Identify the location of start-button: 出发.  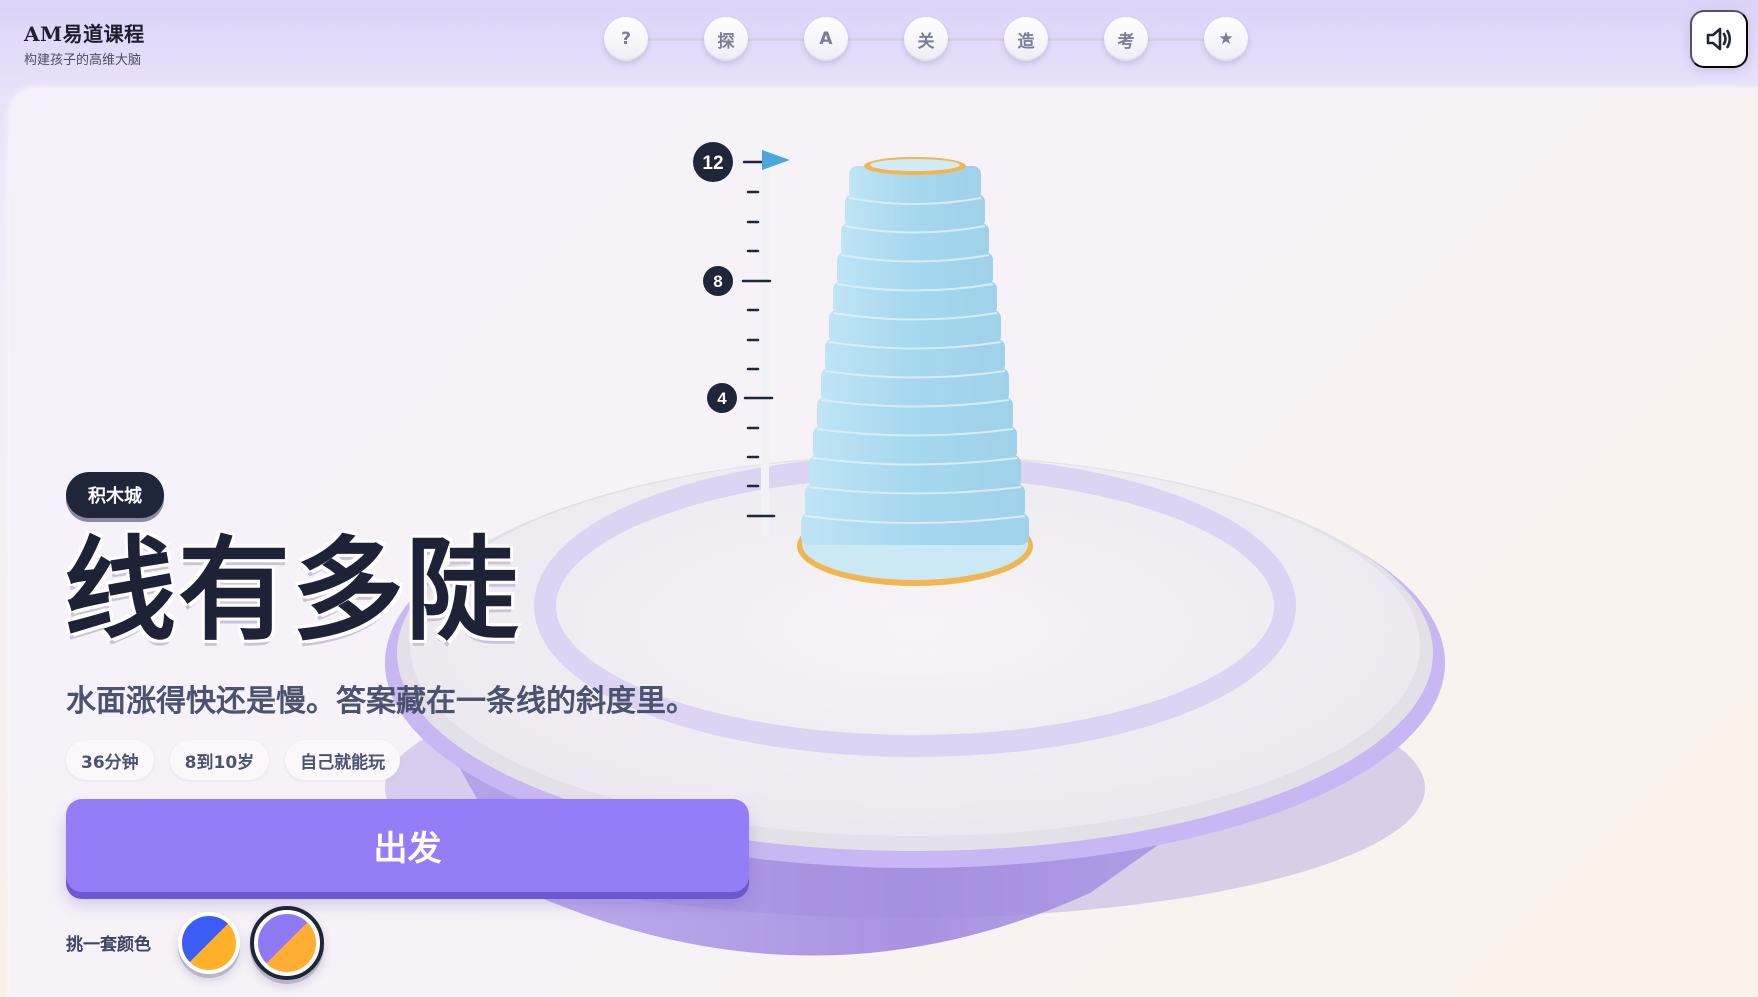
(407, 845).